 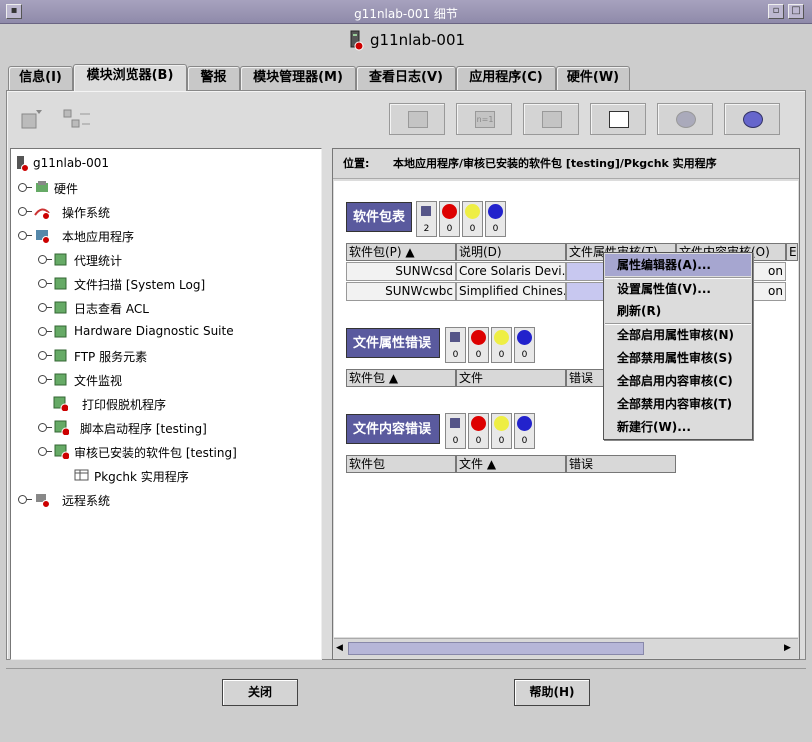 What do you see at coordinates (555, 163) in the screenshot?
I see `location-path: 本地应用程序/审核已安装的软件包 [testing]/Pkgchk 实用程序` at bounding box center [555, 163].